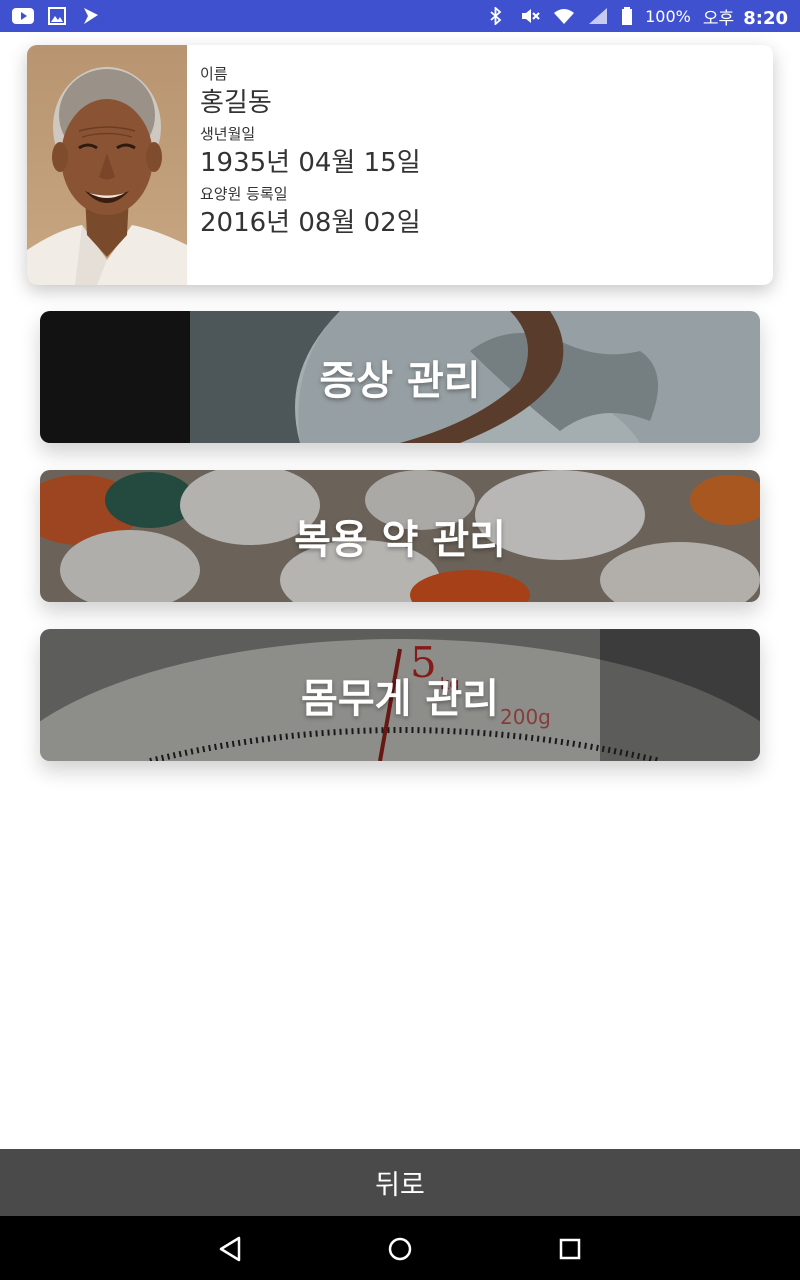 This screenshot has height=1280, width=800. Describe the element at coordinates (530, 16) in the screenshot. I see `mute-icon` at that location.